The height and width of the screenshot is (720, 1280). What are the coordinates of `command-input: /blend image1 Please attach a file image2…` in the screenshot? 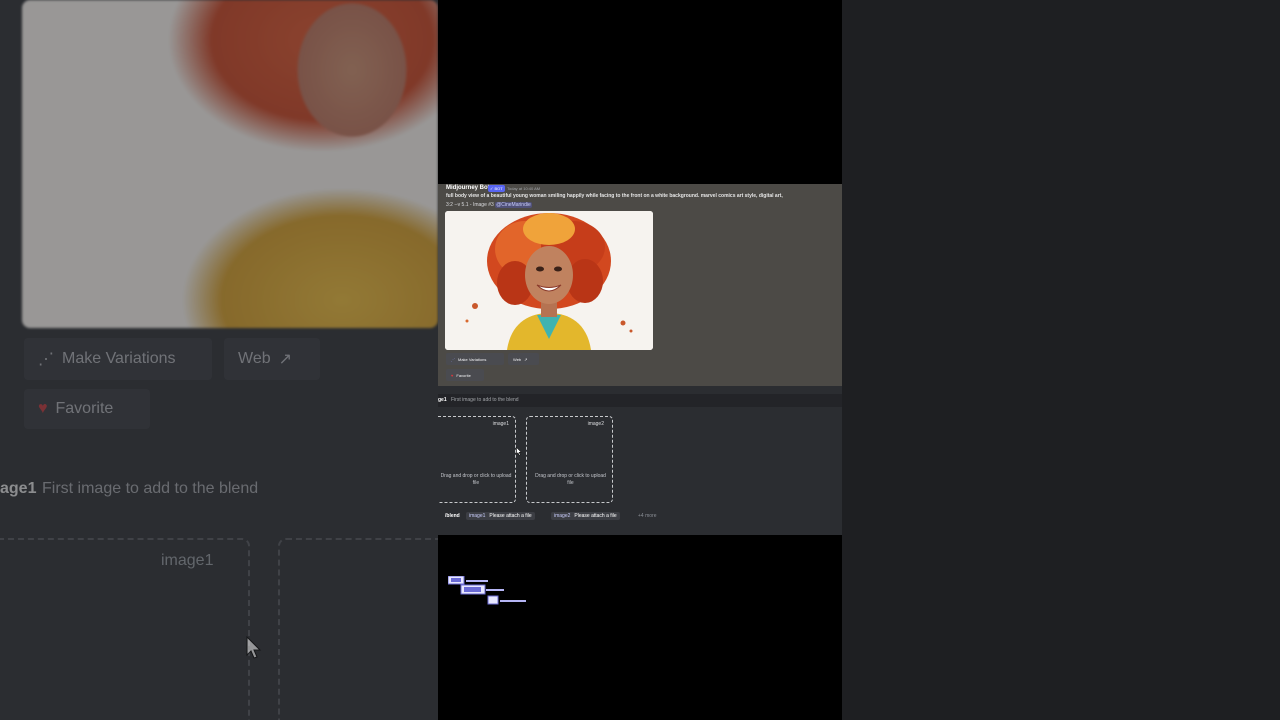 It's located at (640, 517).